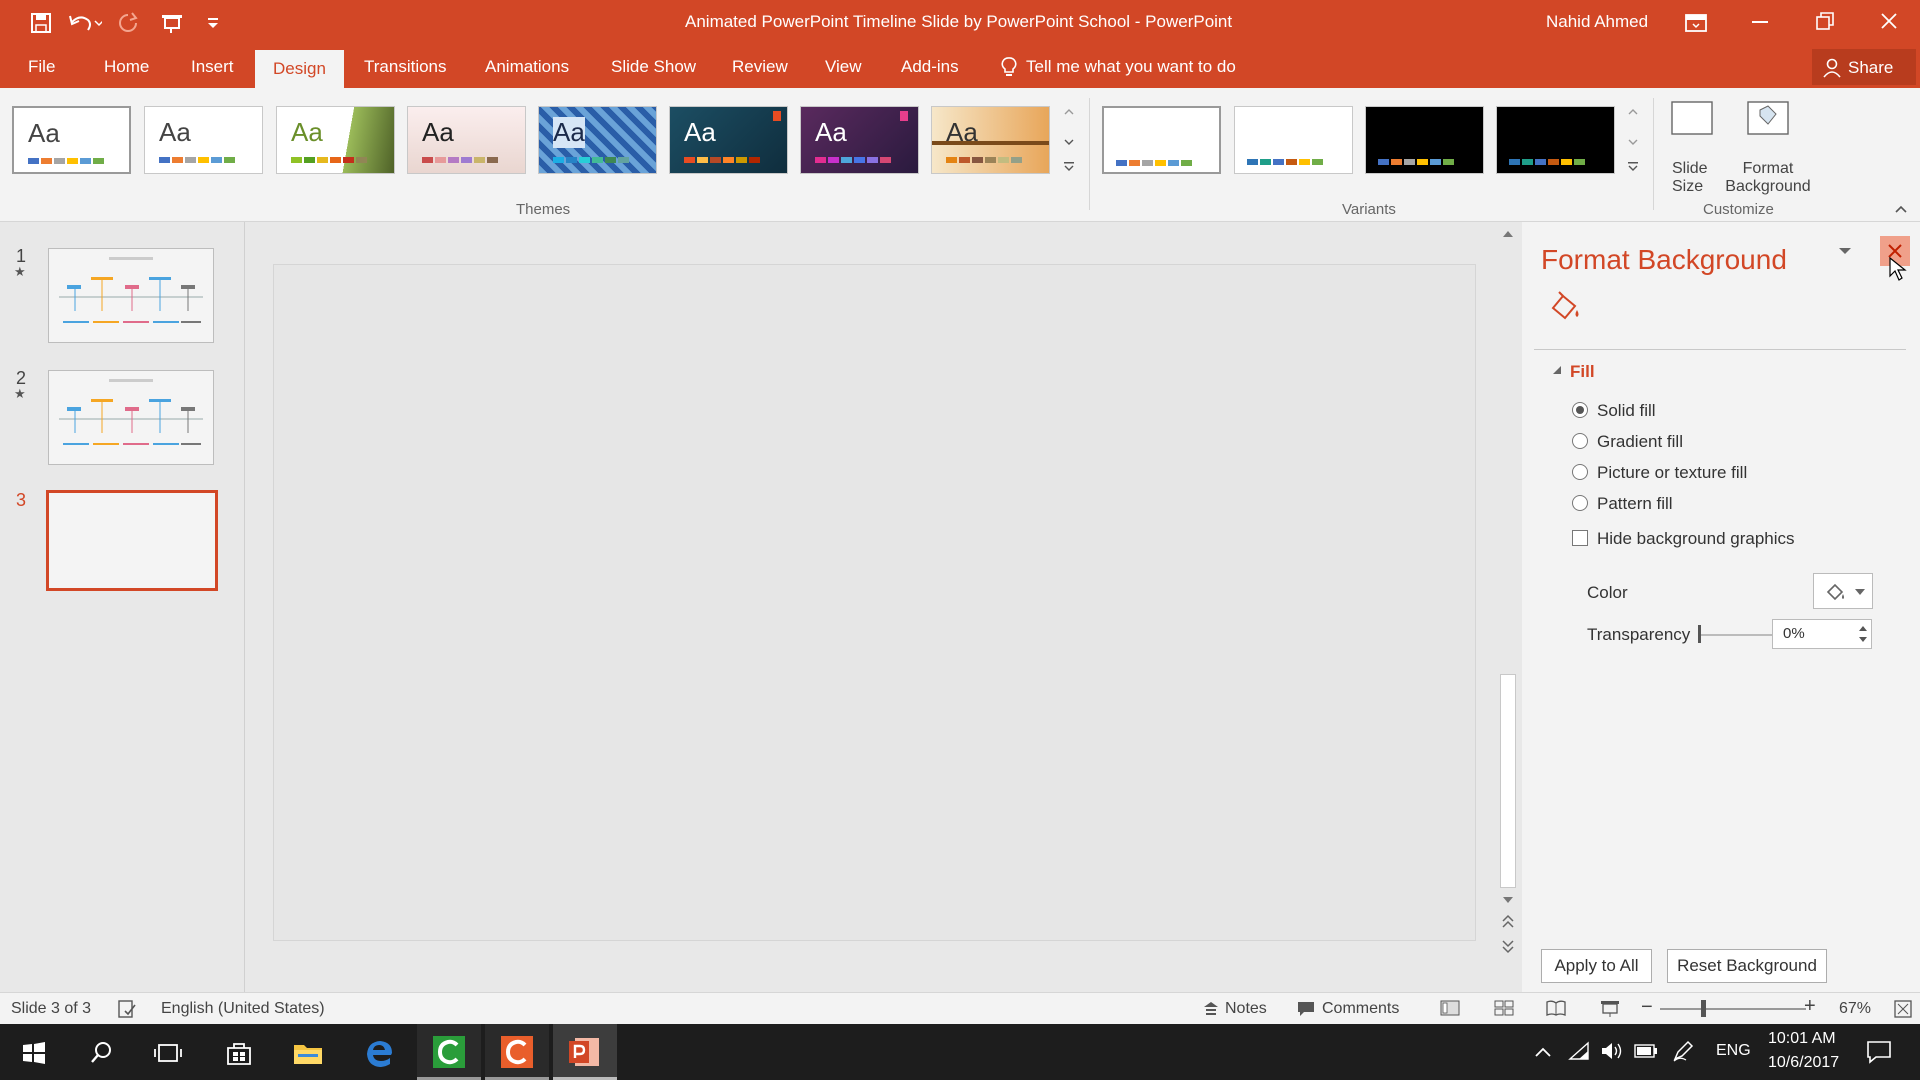  Describe the element at coordinates (1855, 1009) in the screenshot. I see `zoom-level: 67%` at that location.